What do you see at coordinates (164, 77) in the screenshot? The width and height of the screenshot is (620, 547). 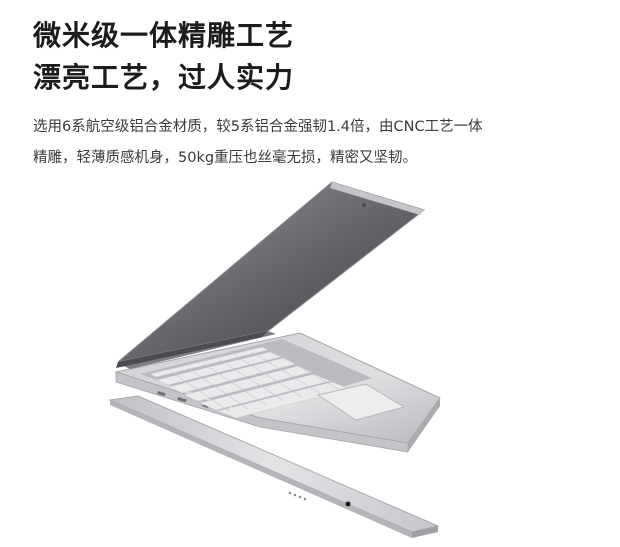 I see `headline-line-2: 漂亮工艺，过人实力` at bounding box center [164, 77].